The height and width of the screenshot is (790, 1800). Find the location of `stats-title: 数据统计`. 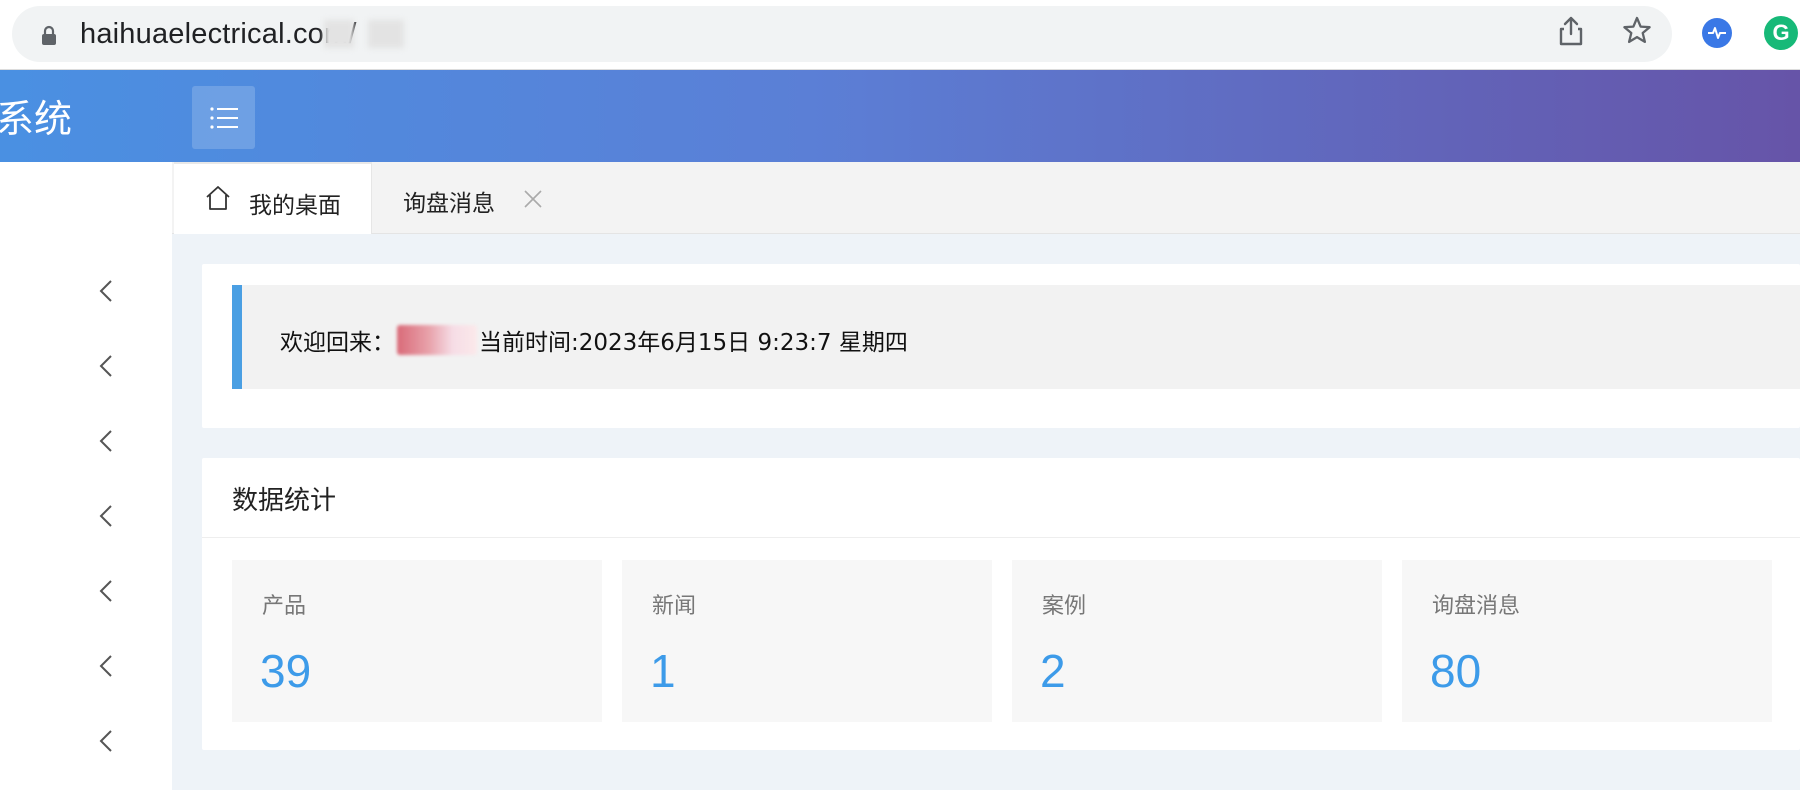

stats-title: 数据统计 is located at coordinates (284, 501).